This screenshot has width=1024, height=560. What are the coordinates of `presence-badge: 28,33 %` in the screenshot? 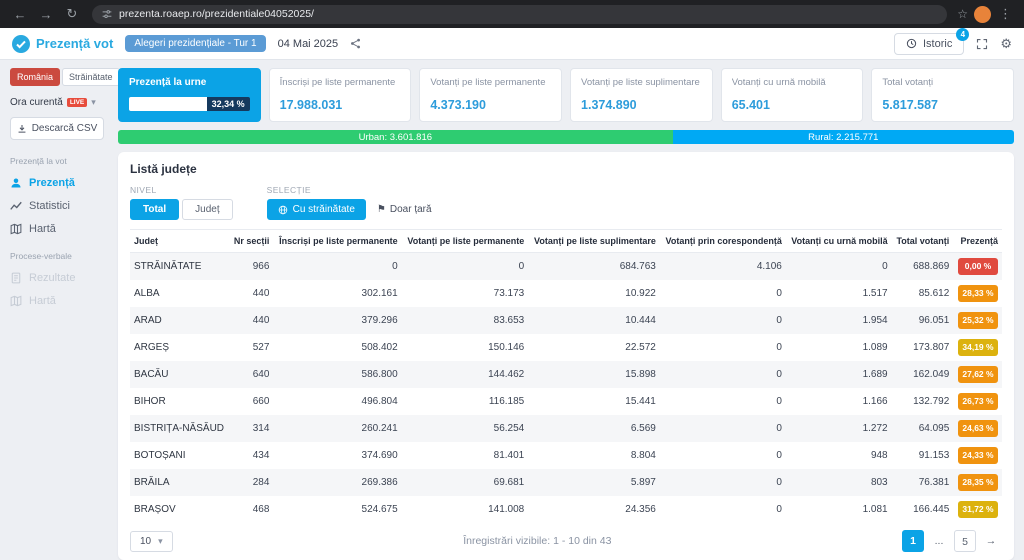 It's located at (978, 293).